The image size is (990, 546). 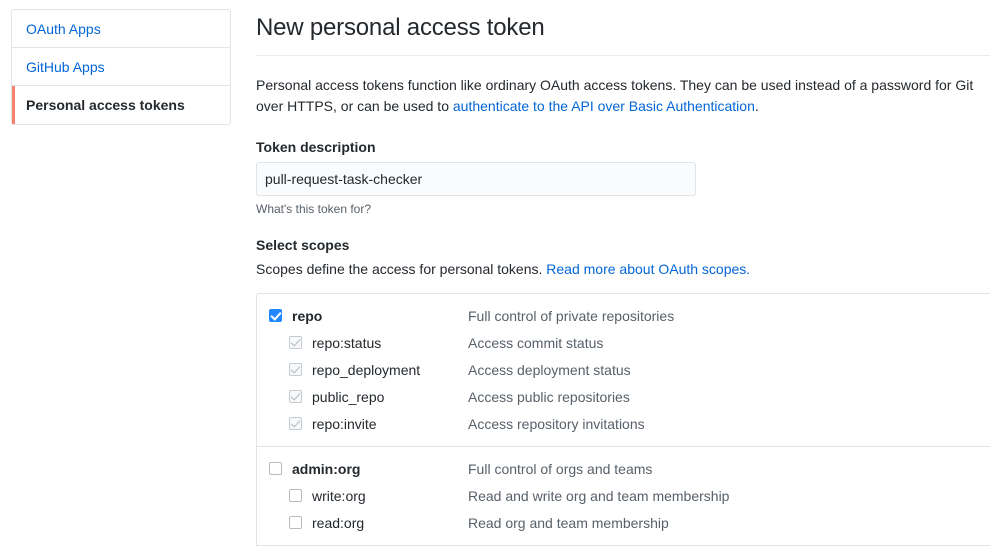 What do you see at coordinates (390, 496) in the screenshot?
I see `scope-name: write:org` at bounding box center [390, 496].